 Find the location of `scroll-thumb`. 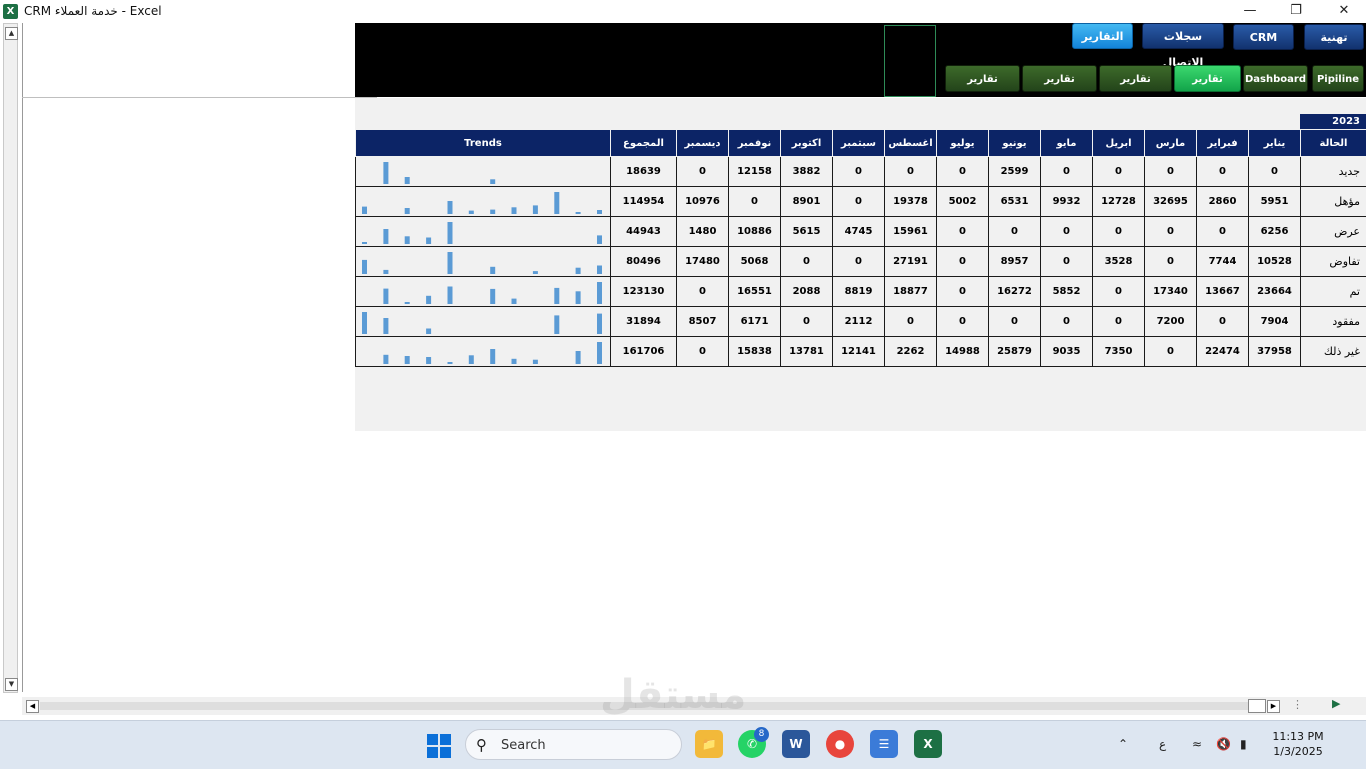

scroll-thumb is located at coordinates (1257, 706).